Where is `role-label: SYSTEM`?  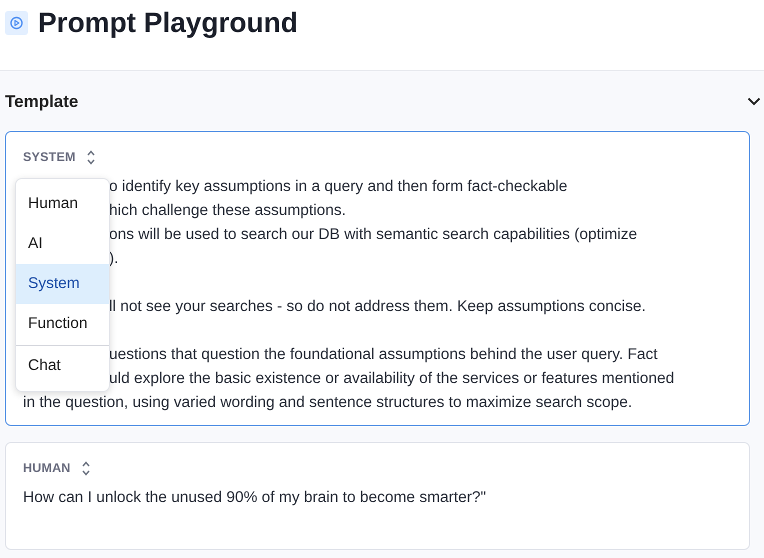
role-label: SYSTEM is located at coordinates (49, 157).